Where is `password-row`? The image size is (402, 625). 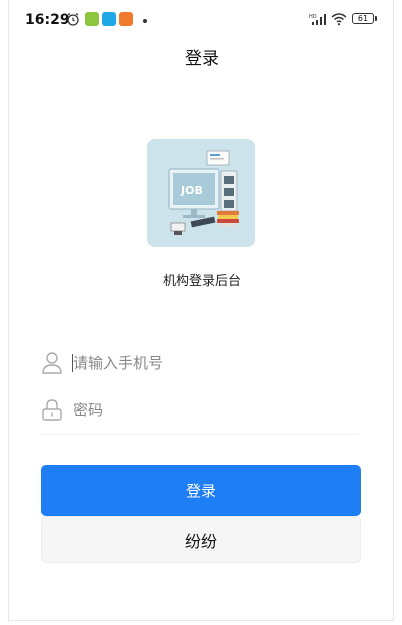
password-row is located at coordinates (199, 410).